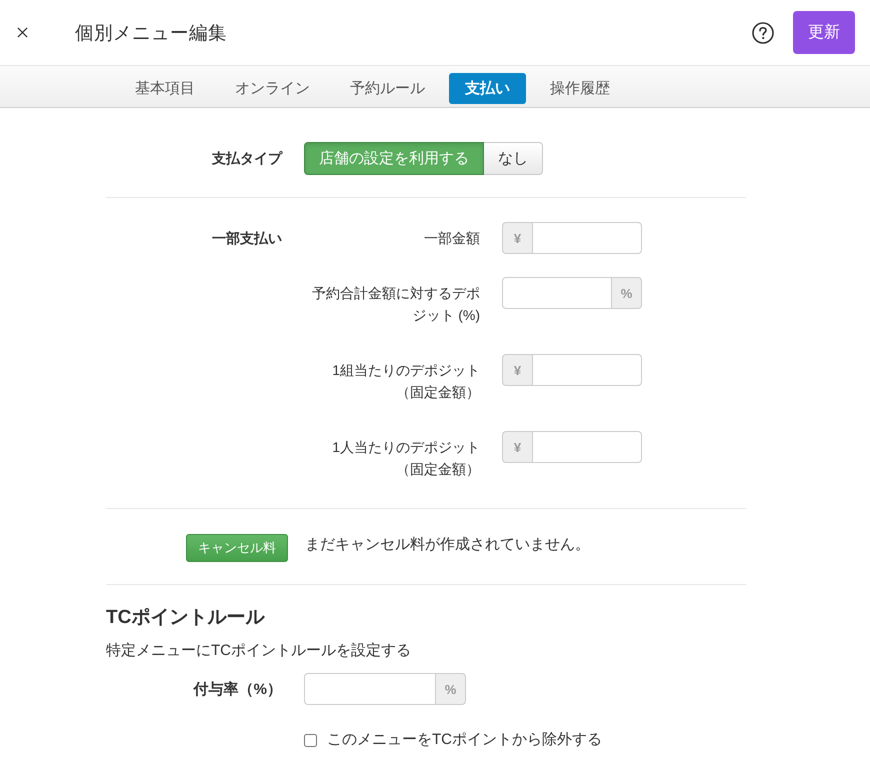  Describe the element at coordinates (487, 88) in the screenshot. I see `tab: 支払い` at that location.